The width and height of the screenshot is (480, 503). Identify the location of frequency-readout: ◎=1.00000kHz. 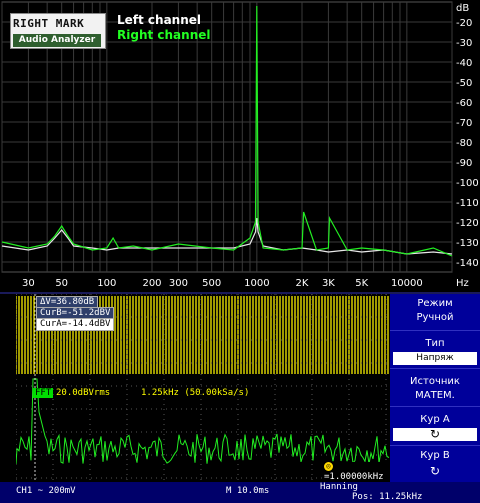
(357, 472).